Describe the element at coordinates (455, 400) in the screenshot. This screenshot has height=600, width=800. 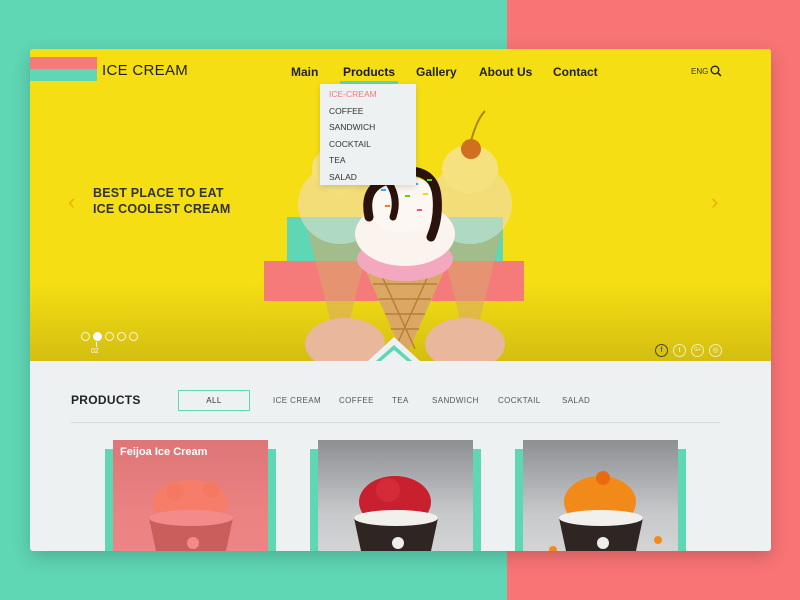
I see `filter-sandwich: SANDWICH` at that location.